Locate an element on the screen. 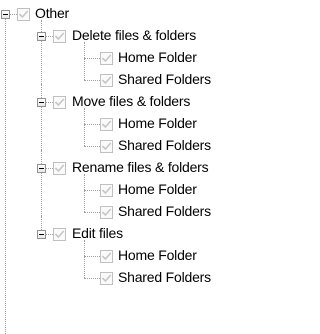 The height and width of the screenshot is (334, 320). tree-item-label: Other is located at coordinates (52, 13).